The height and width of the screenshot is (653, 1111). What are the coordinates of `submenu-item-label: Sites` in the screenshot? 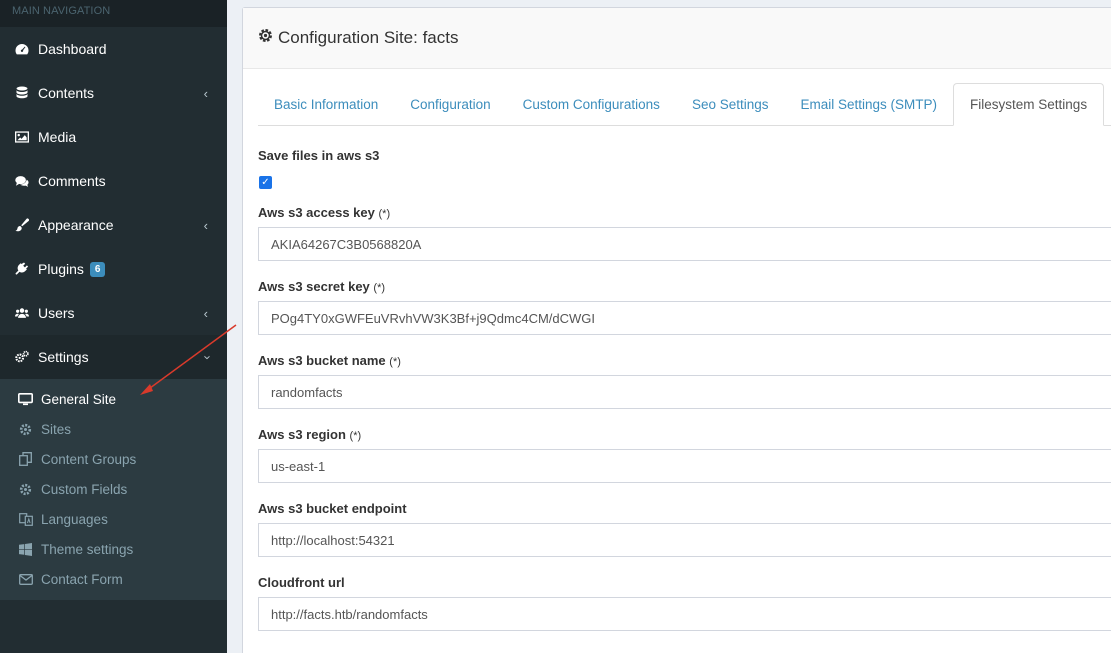 It's located at (56, 429).